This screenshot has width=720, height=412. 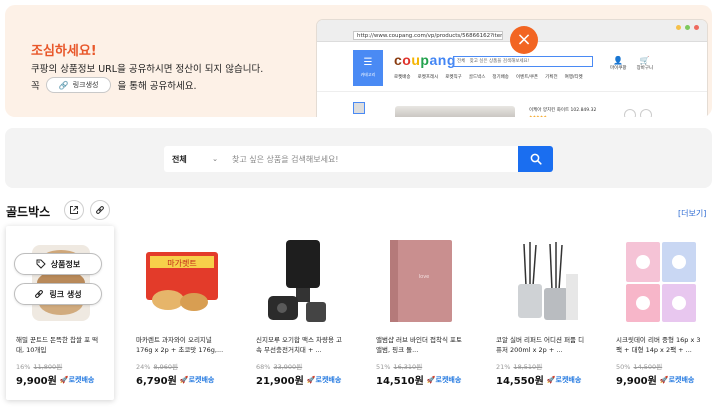 What do you see at coordinates (419, 381) in the screenshot?
I see `product-price: 14,510원 🚀로켓배송` at bounding box center [419, 381].